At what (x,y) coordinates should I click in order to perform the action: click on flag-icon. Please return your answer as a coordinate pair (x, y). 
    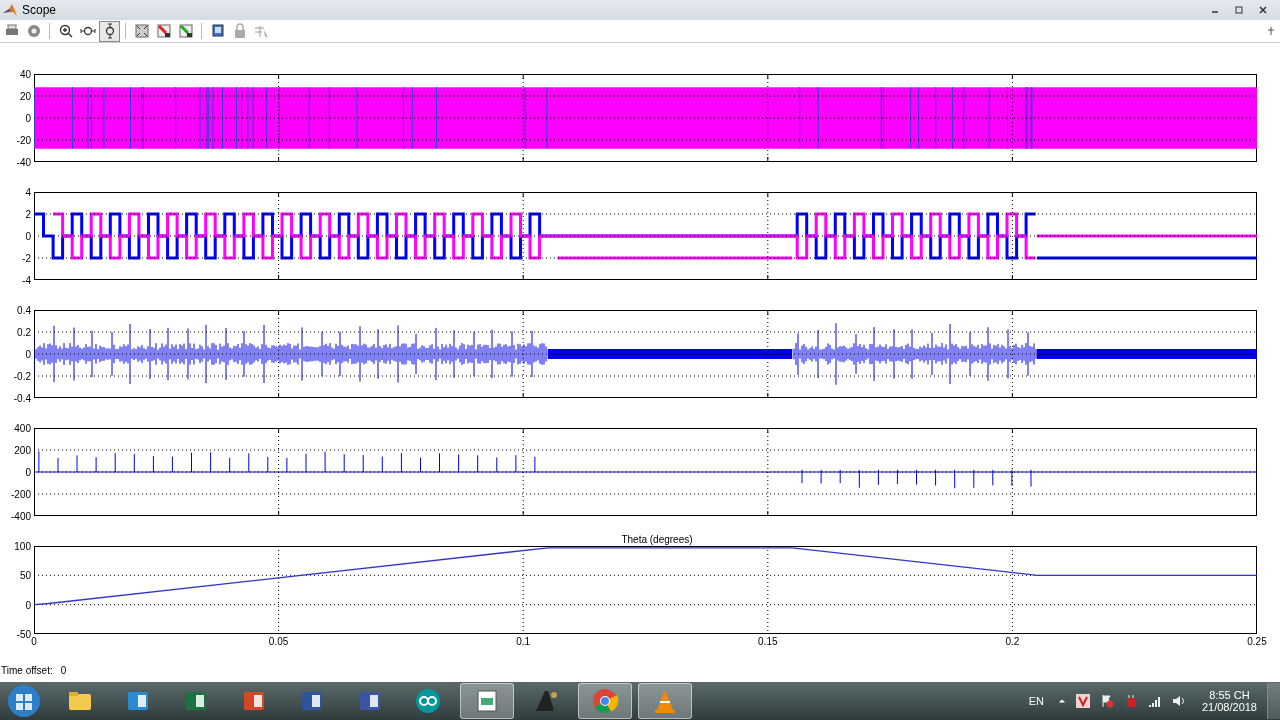
    Looking at the image, I should click on (1106, 701).